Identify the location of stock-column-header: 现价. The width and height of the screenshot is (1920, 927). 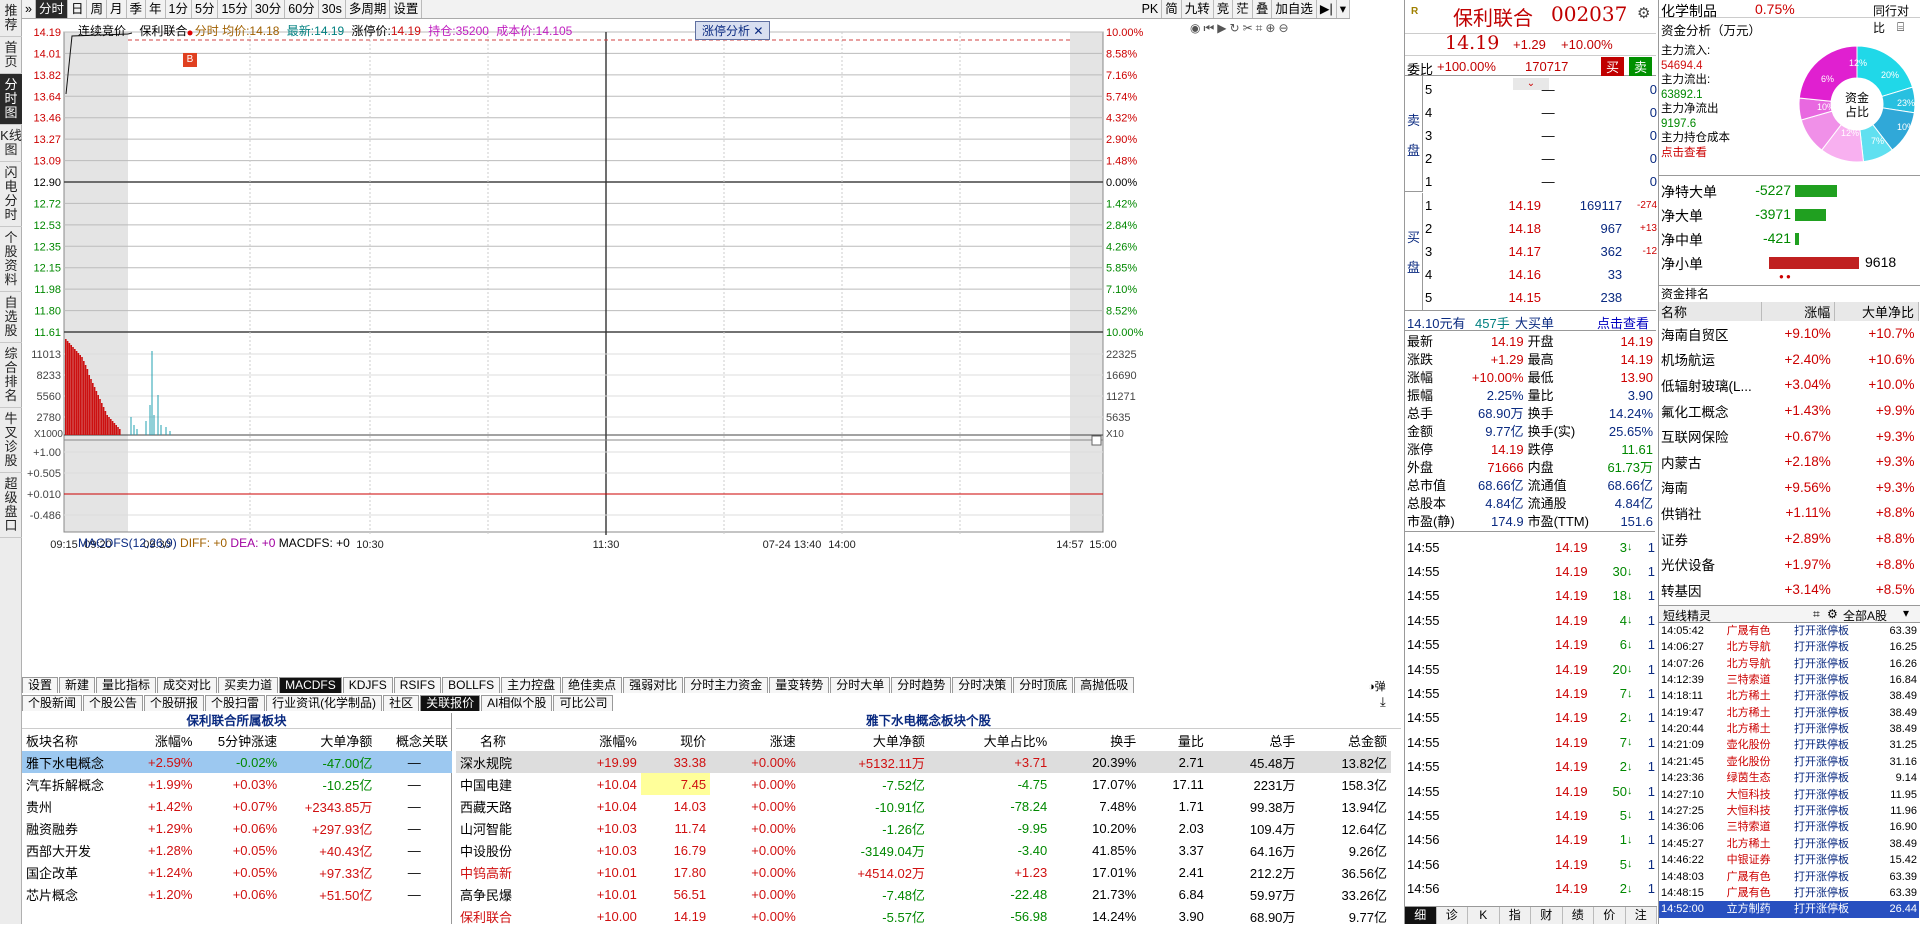
(675, 740).